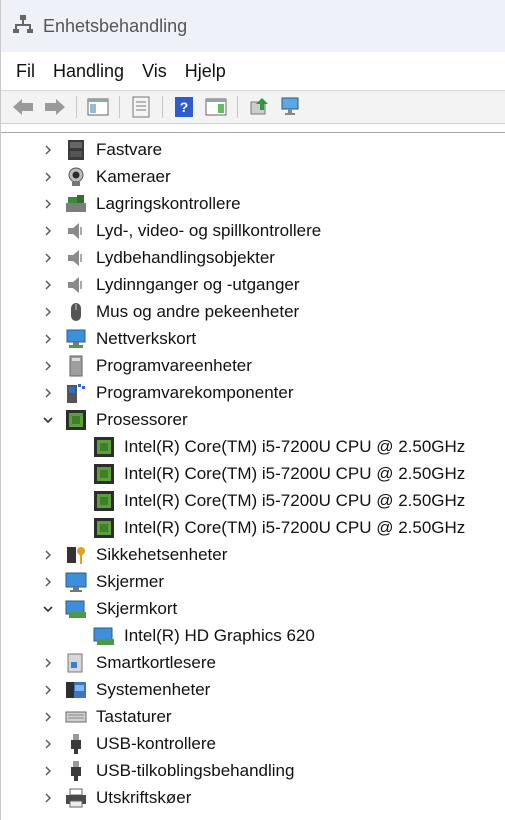 This screenshot has width=505, height=820. What do you see at coordinates (141, 107) in the screenshot?
I see `properties-icon` at bounding box center [141, 107].